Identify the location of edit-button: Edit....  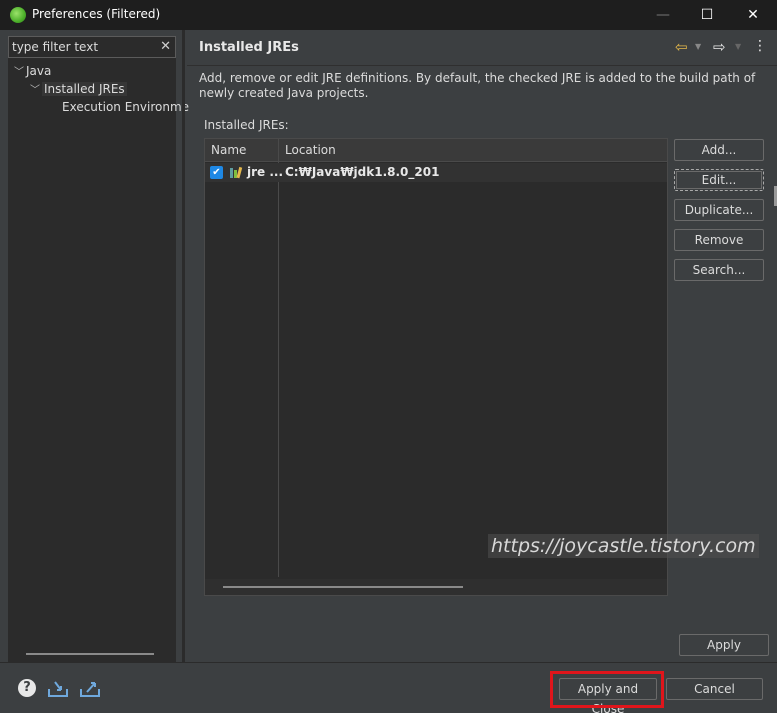
(719, 180).